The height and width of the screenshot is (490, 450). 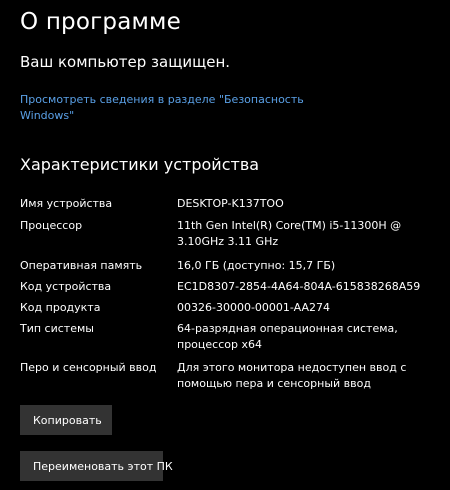 What do you see at coordinates (88, 367) in the screenshot?
I see `spec-label-pen-touch: Перо и сенсорный ввод` at bounding box center [88, 367].